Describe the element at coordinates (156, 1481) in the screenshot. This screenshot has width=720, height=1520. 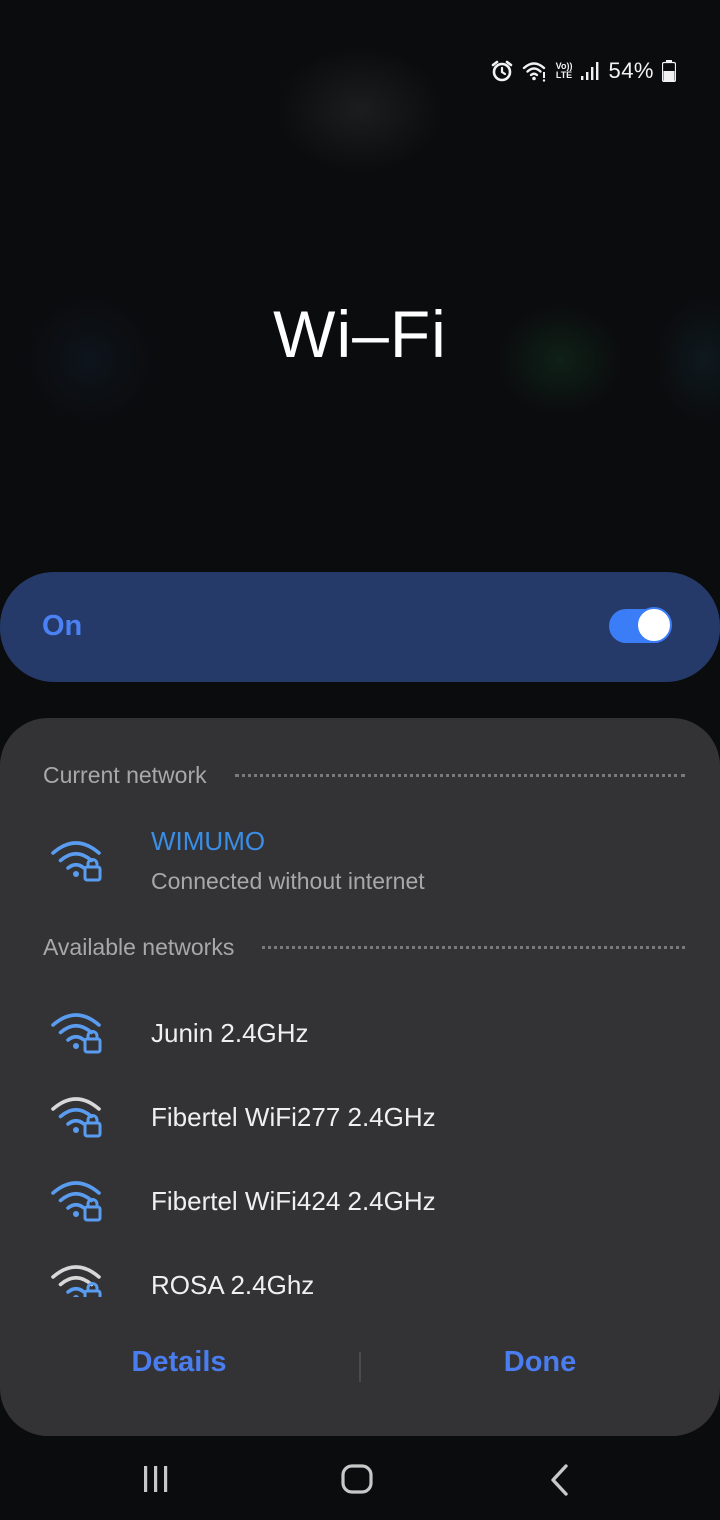
I see `recent-apps-icon` at that location.